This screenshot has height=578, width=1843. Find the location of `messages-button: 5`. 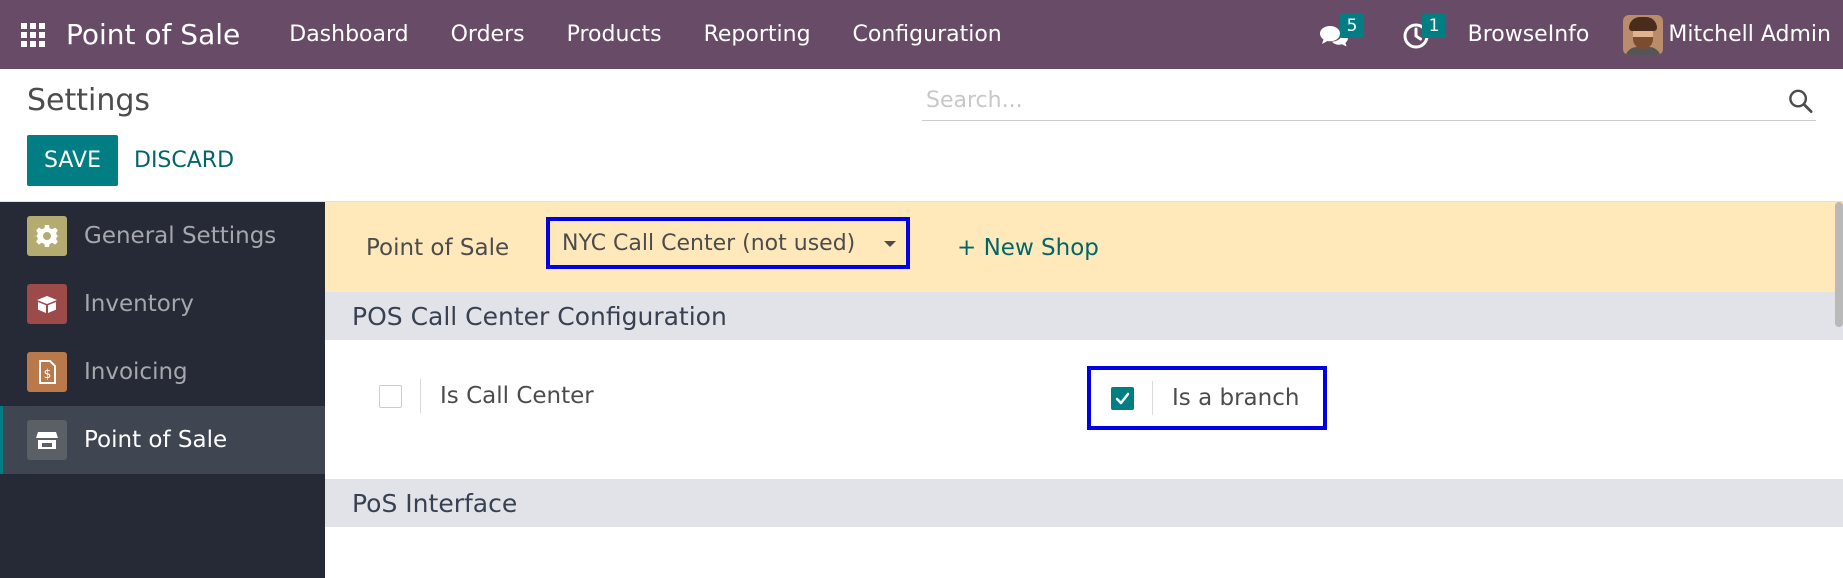

messages-button: 5 is located at coordinates (1334, 34).